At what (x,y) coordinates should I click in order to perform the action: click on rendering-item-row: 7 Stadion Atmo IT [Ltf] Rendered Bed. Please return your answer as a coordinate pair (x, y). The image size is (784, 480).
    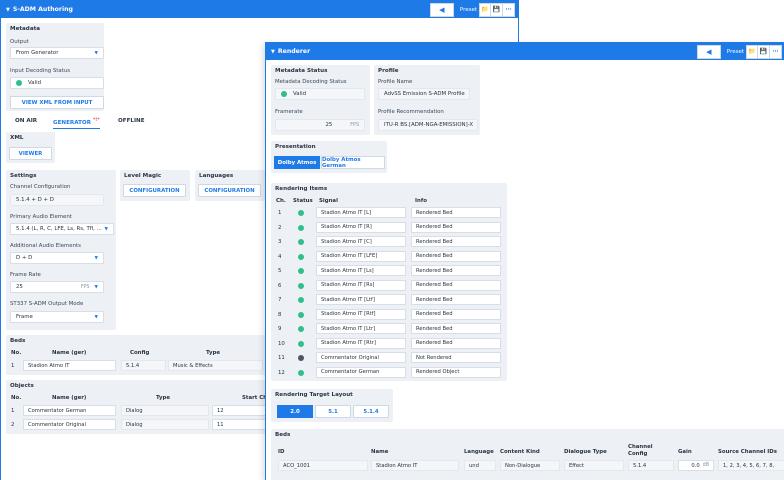
    Looking at the image, I should click on (389, 301).